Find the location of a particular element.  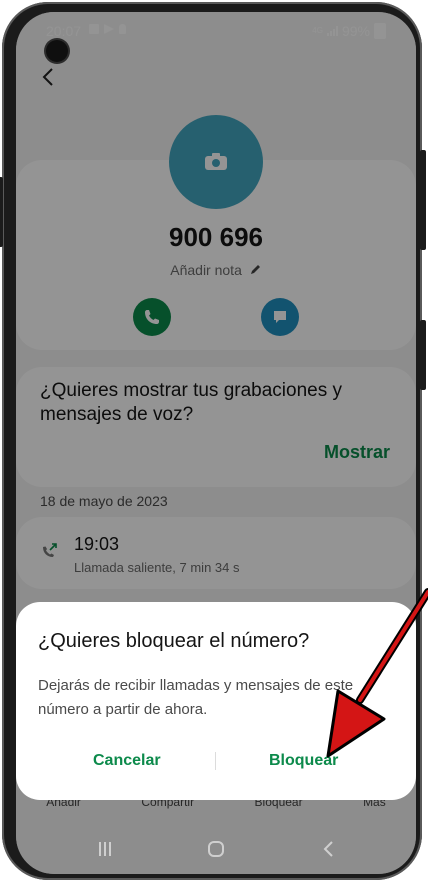

add-note-link: Añadir nota is located at coordinates (216, 270).